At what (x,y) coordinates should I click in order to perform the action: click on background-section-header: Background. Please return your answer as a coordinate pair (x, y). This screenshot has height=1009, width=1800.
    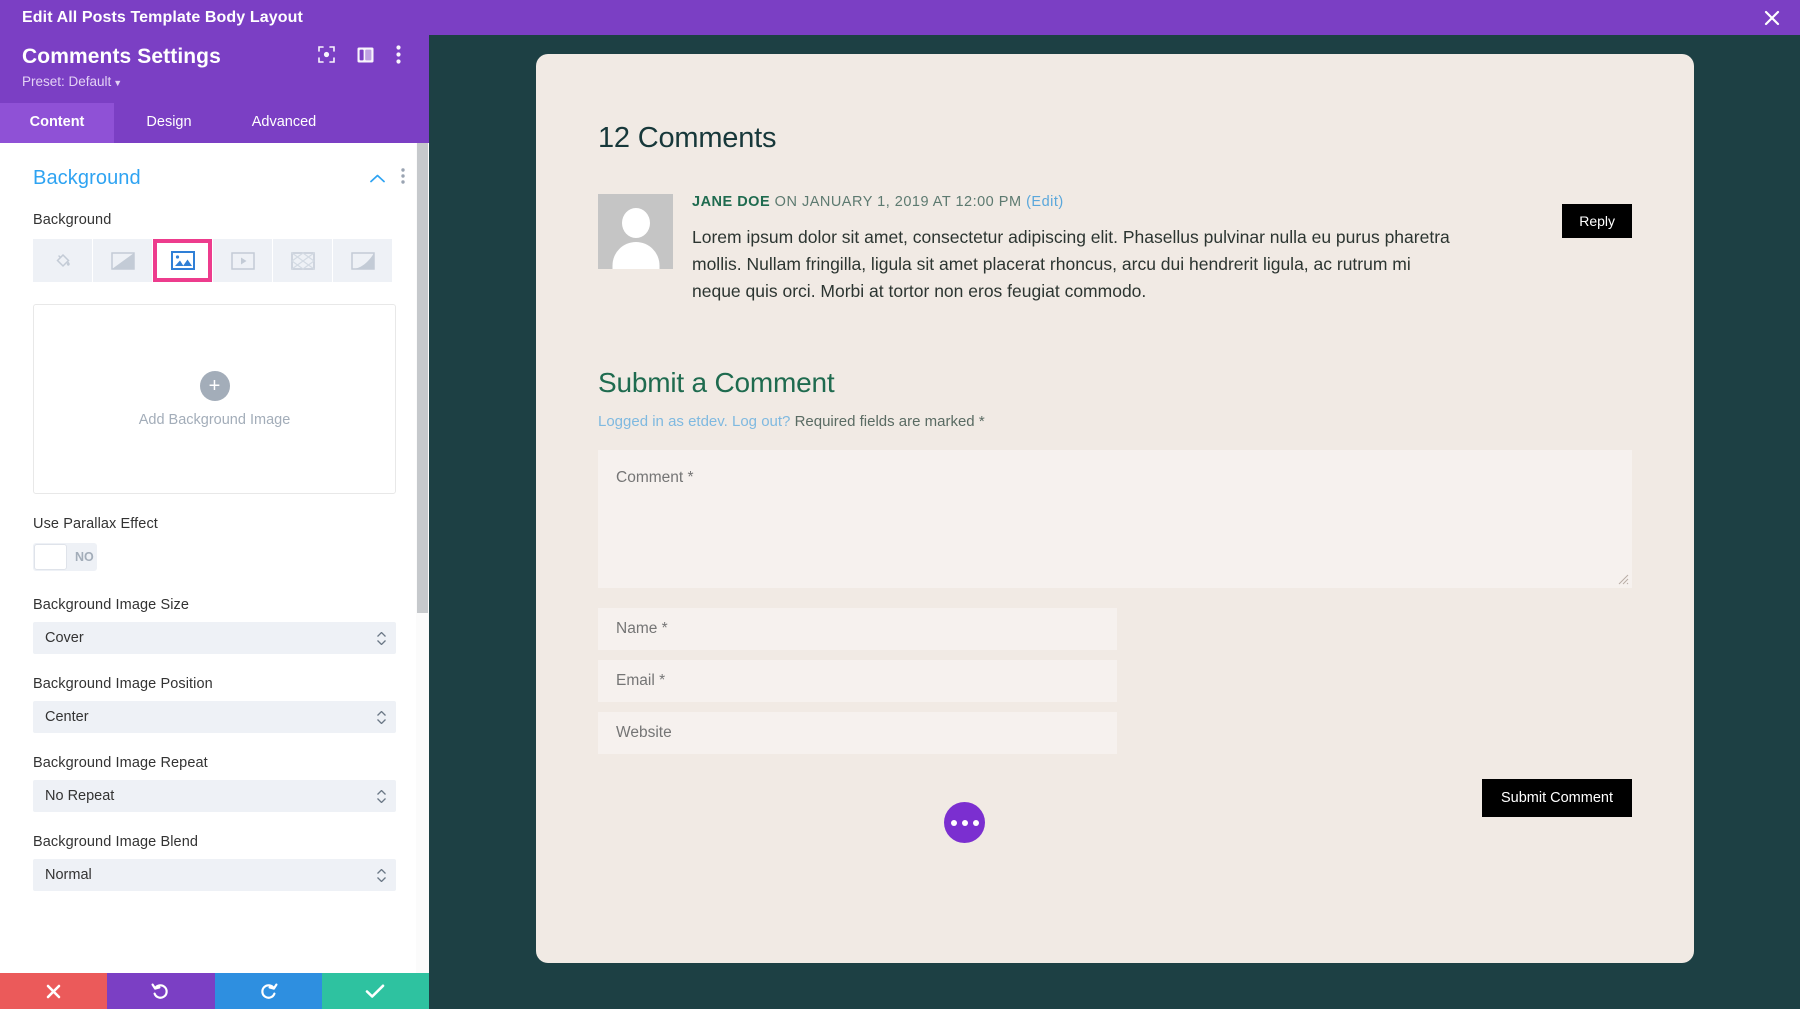
    Looking at the image, I should click on (214, 166).